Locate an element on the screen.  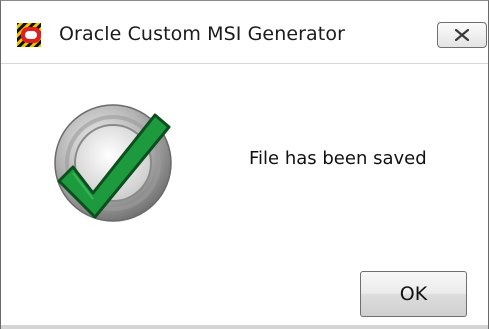
window-bottom-border is located at coordinates (244, 327).